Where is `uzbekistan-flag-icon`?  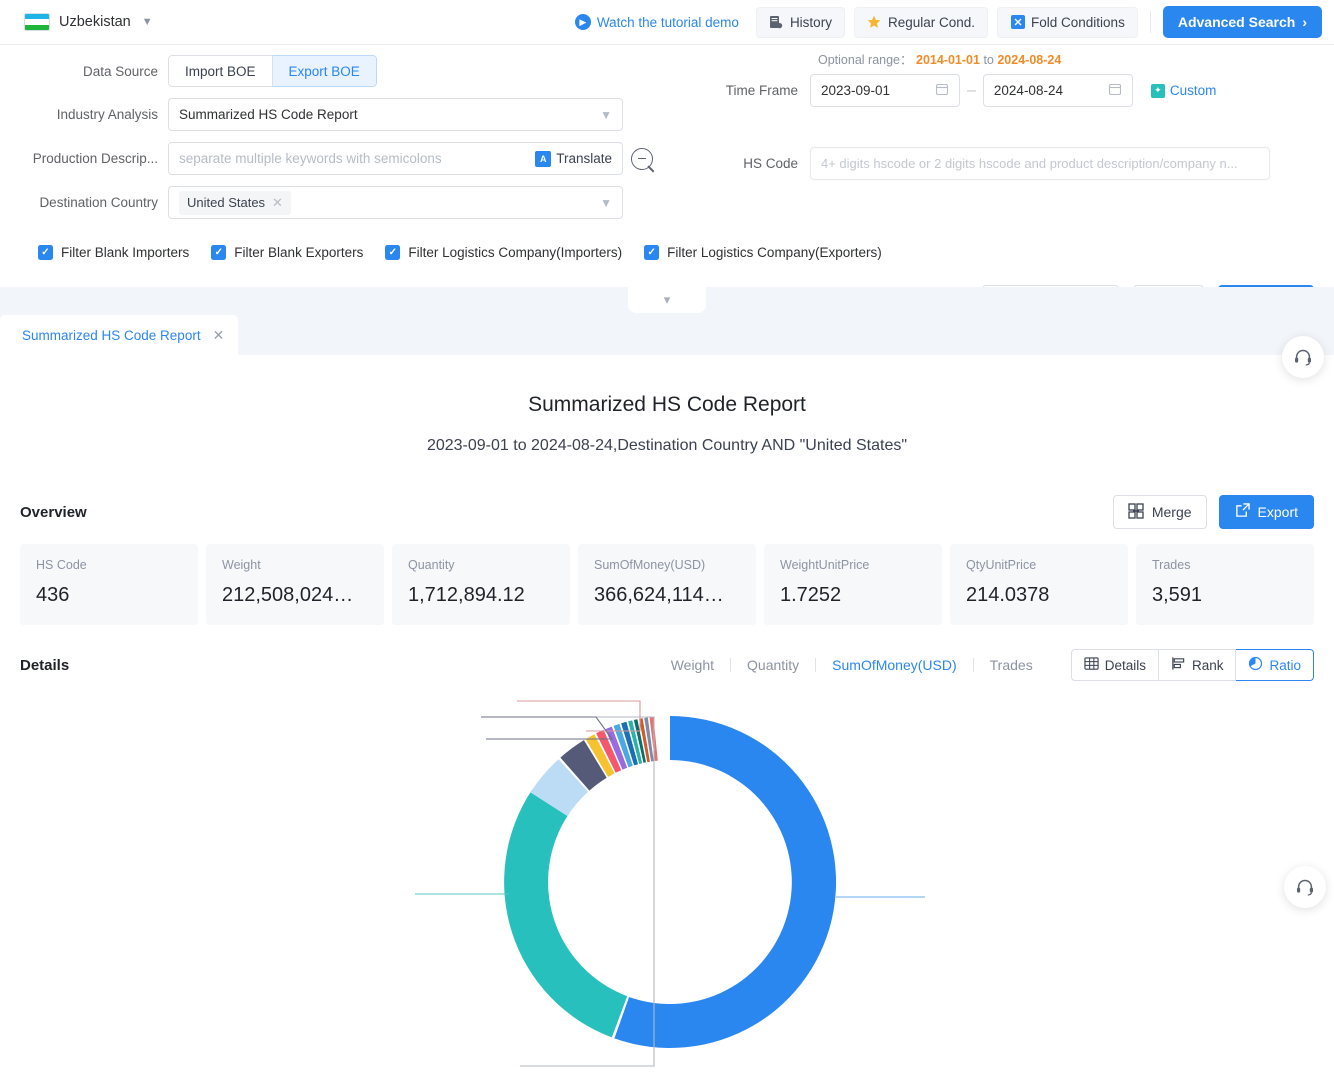 uzbekistan-flag-icon is located at coordinates (37, 22).